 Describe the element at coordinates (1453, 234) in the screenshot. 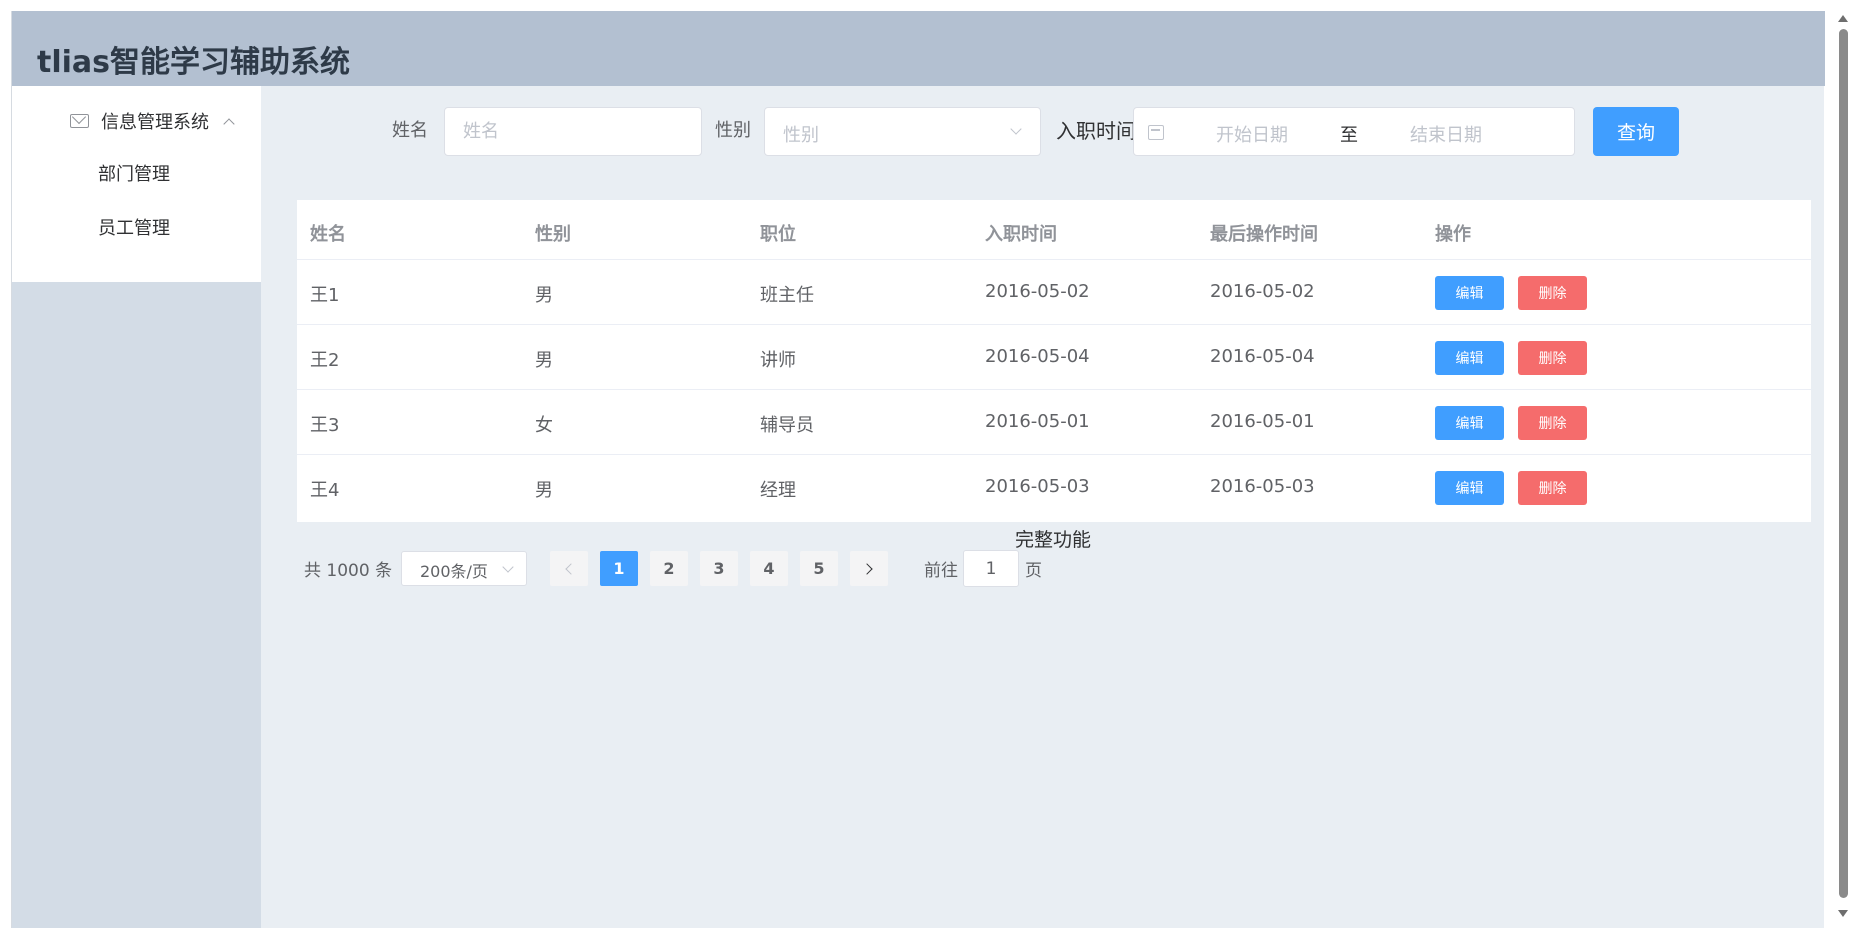

I see `column-header: 操作` at that location.